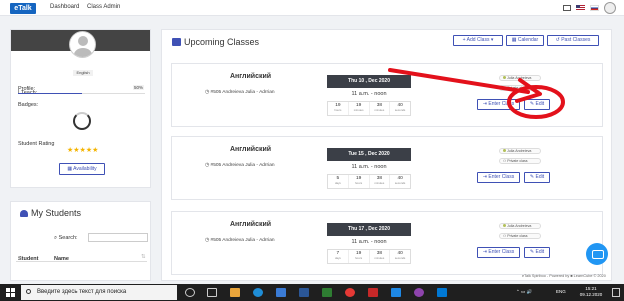 The height and width of the screenshot is (301, 624). I want to click on countdown-cell: 19 minutes, so click(359, 108).